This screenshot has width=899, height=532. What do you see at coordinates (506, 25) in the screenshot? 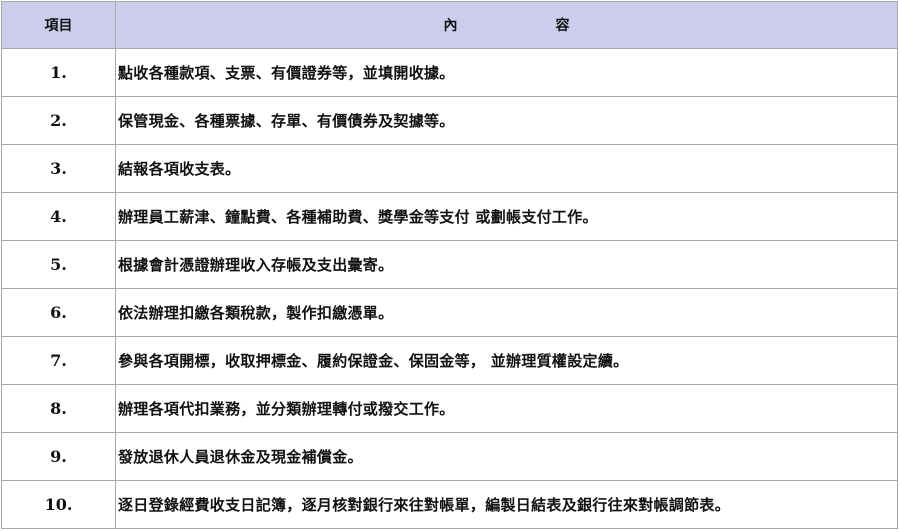
I see `header-content: 內 容` at bounding box center [506, 25].